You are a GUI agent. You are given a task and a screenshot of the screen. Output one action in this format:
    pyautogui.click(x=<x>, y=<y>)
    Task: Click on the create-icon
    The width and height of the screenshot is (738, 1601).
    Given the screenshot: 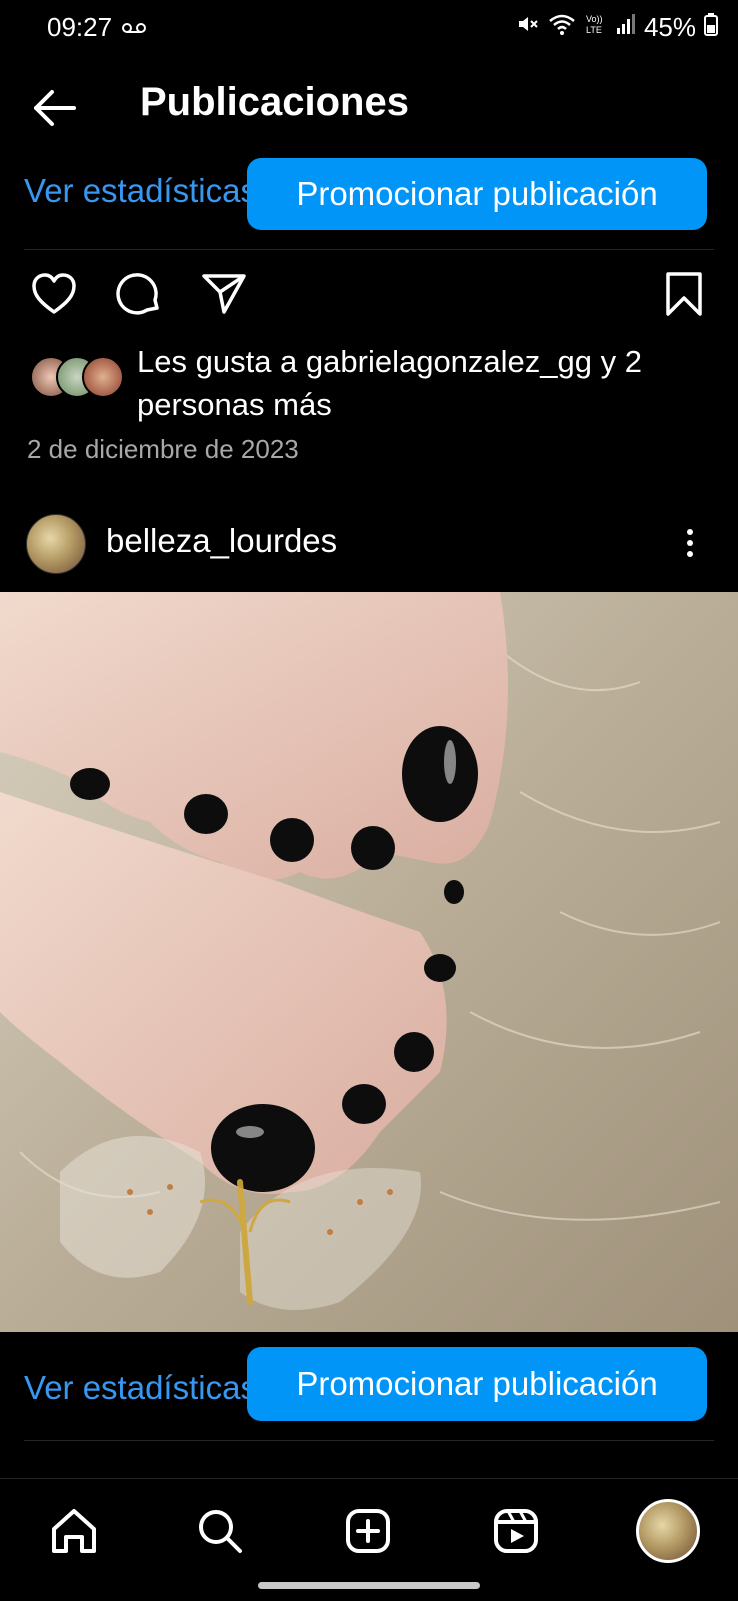 What is the action you would take?
    pyautogui.click(x=368, y=1531)
    